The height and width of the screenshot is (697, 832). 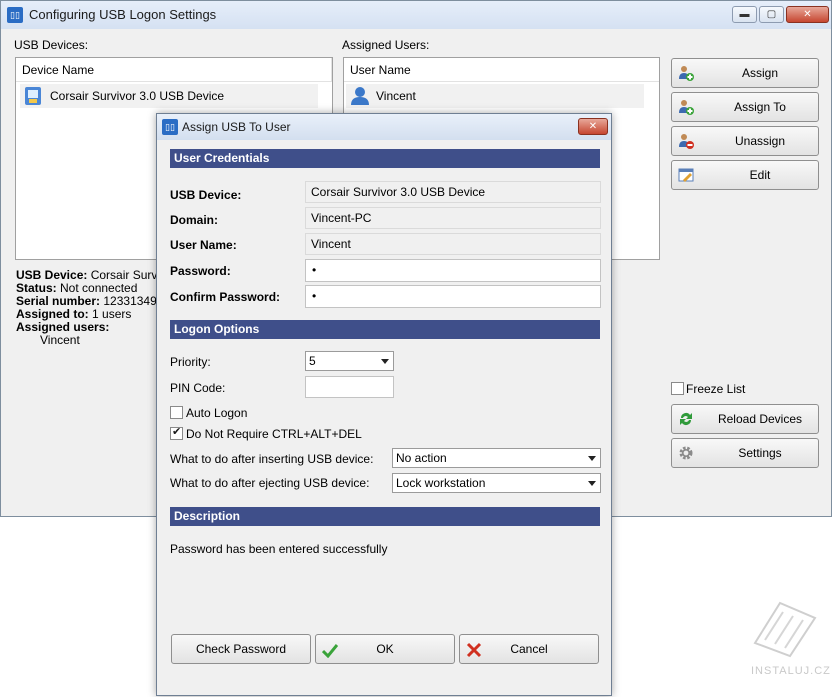 What do you see at coordinates (593, 126) in the screenshot?
I see `dialog-close-button: ✕` at bounding box center [593, 126].